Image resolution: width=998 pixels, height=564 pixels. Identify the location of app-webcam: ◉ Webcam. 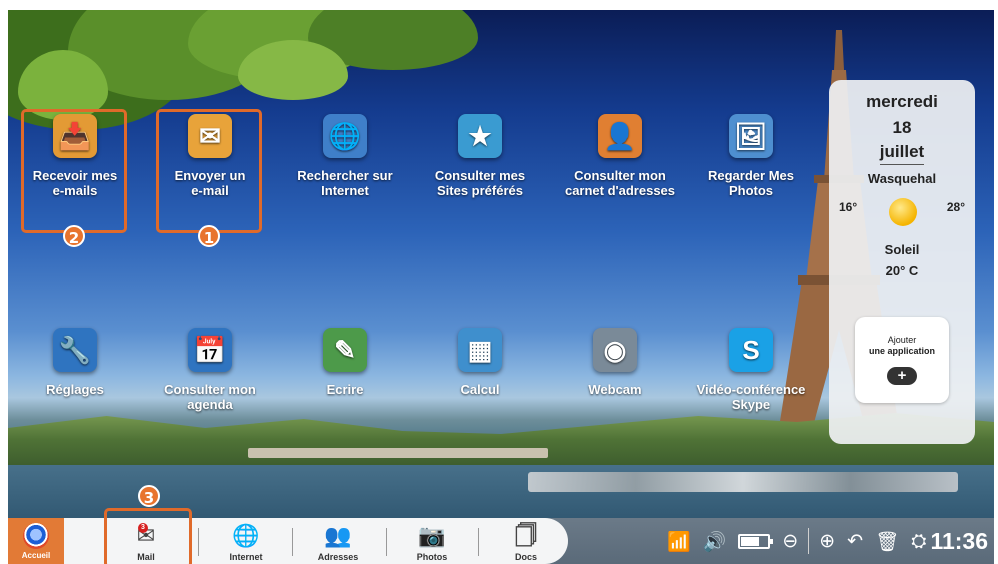
(615, 362).